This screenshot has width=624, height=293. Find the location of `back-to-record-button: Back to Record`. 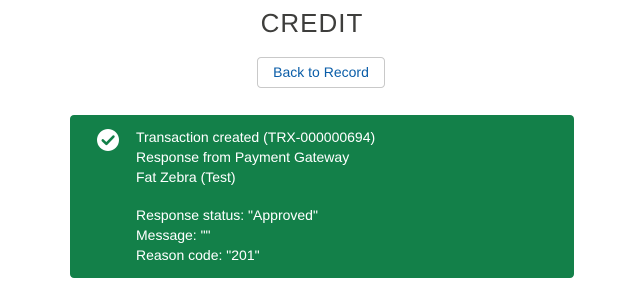

back-to-record-button: Back to Record is located at coordinates (321, 72).